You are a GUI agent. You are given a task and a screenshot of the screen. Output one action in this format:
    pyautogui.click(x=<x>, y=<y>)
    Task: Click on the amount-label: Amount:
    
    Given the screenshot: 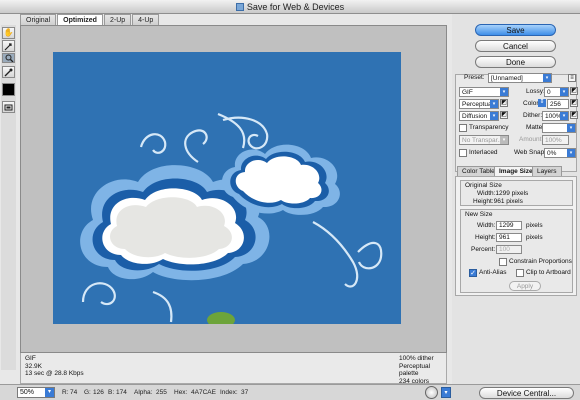 What is the action you would take?
    pyautogui.click(x=531, y=139)
    